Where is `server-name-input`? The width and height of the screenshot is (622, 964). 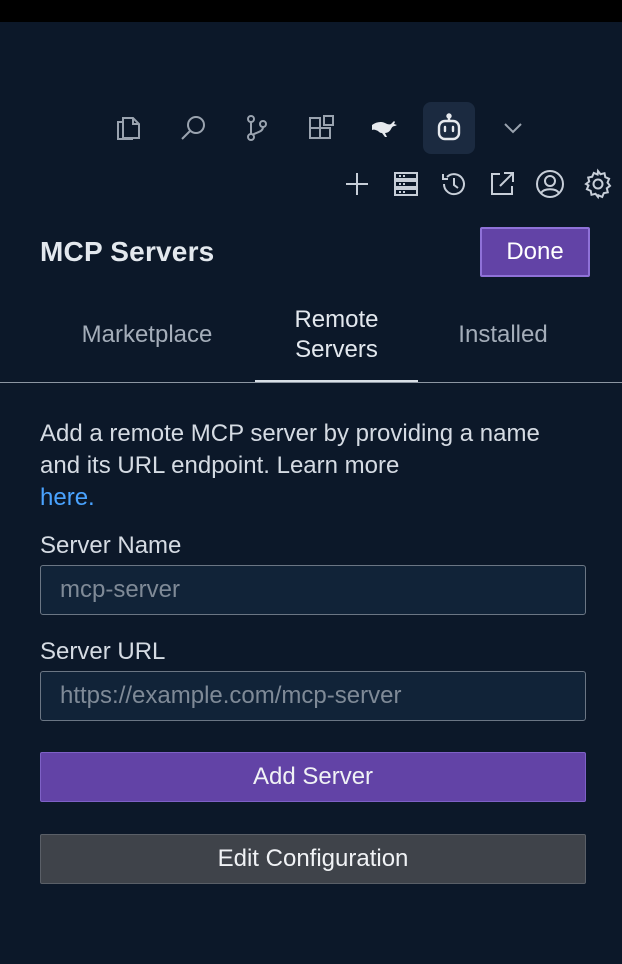
server-name-input is located at coordinates (313, 590).